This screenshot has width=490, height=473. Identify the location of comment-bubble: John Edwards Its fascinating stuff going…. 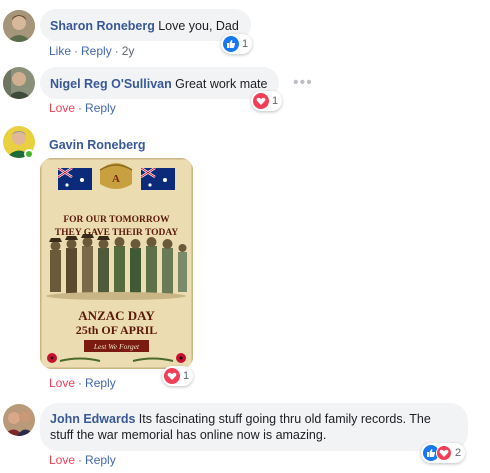
(254, 427).